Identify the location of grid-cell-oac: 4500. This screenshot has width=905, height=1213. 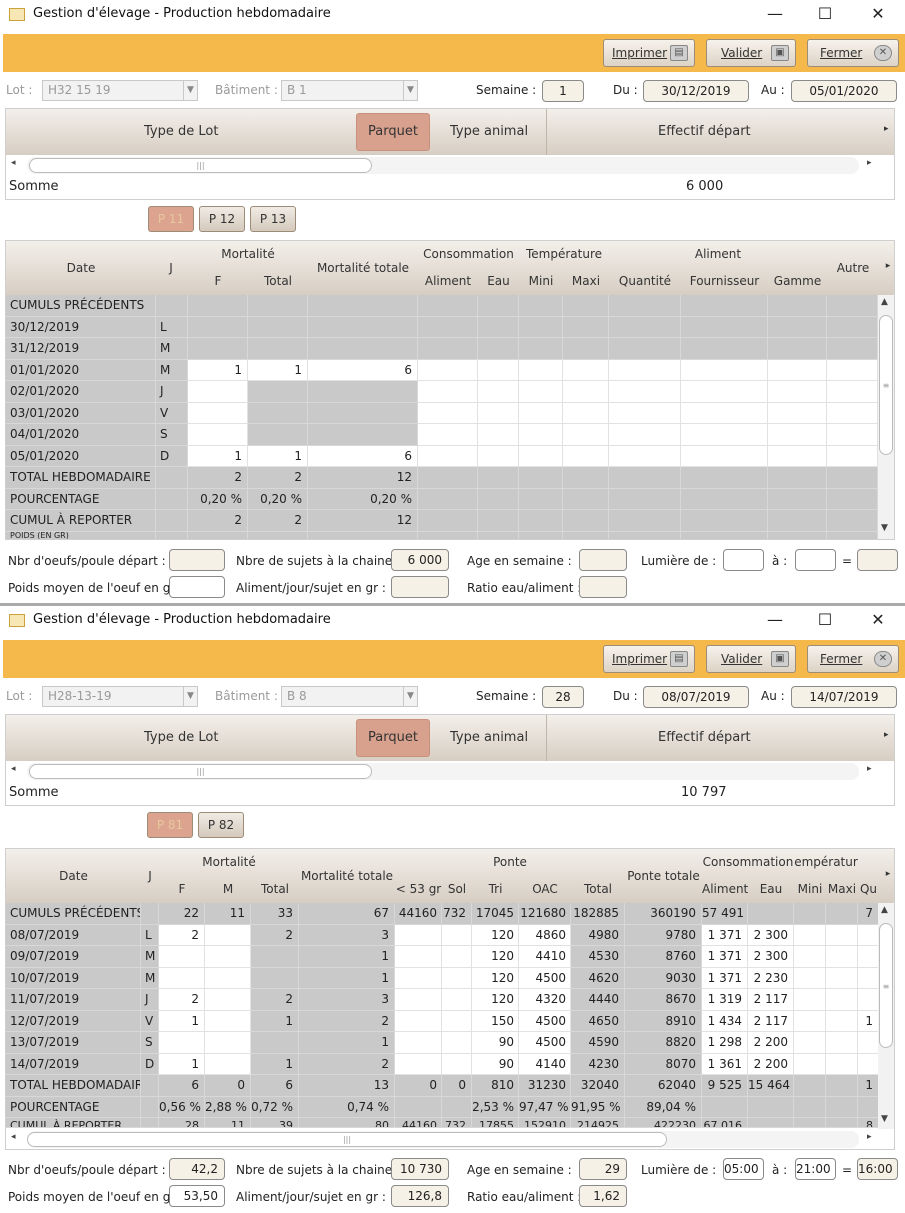
(545, 1021).